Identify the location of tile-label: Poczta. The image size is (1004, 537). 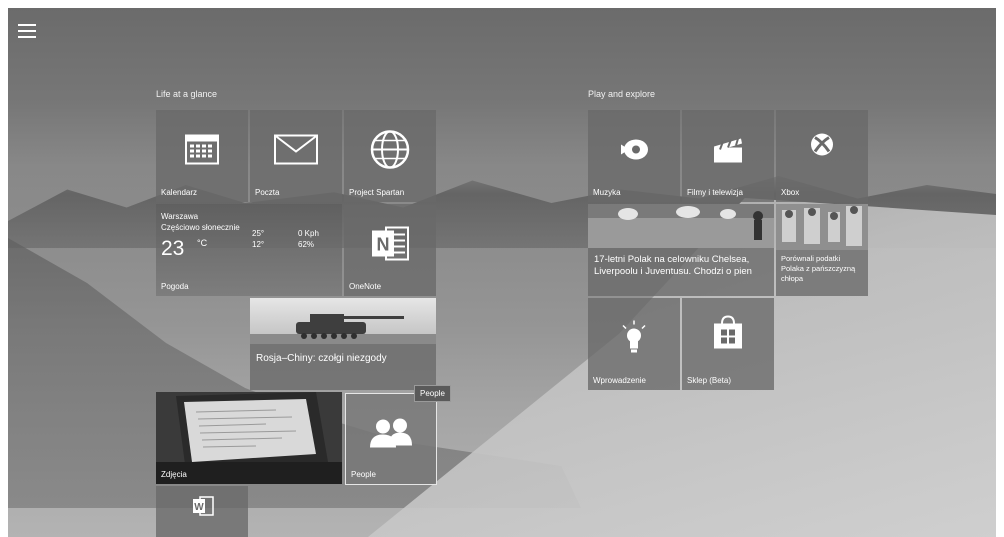
(267, 192).